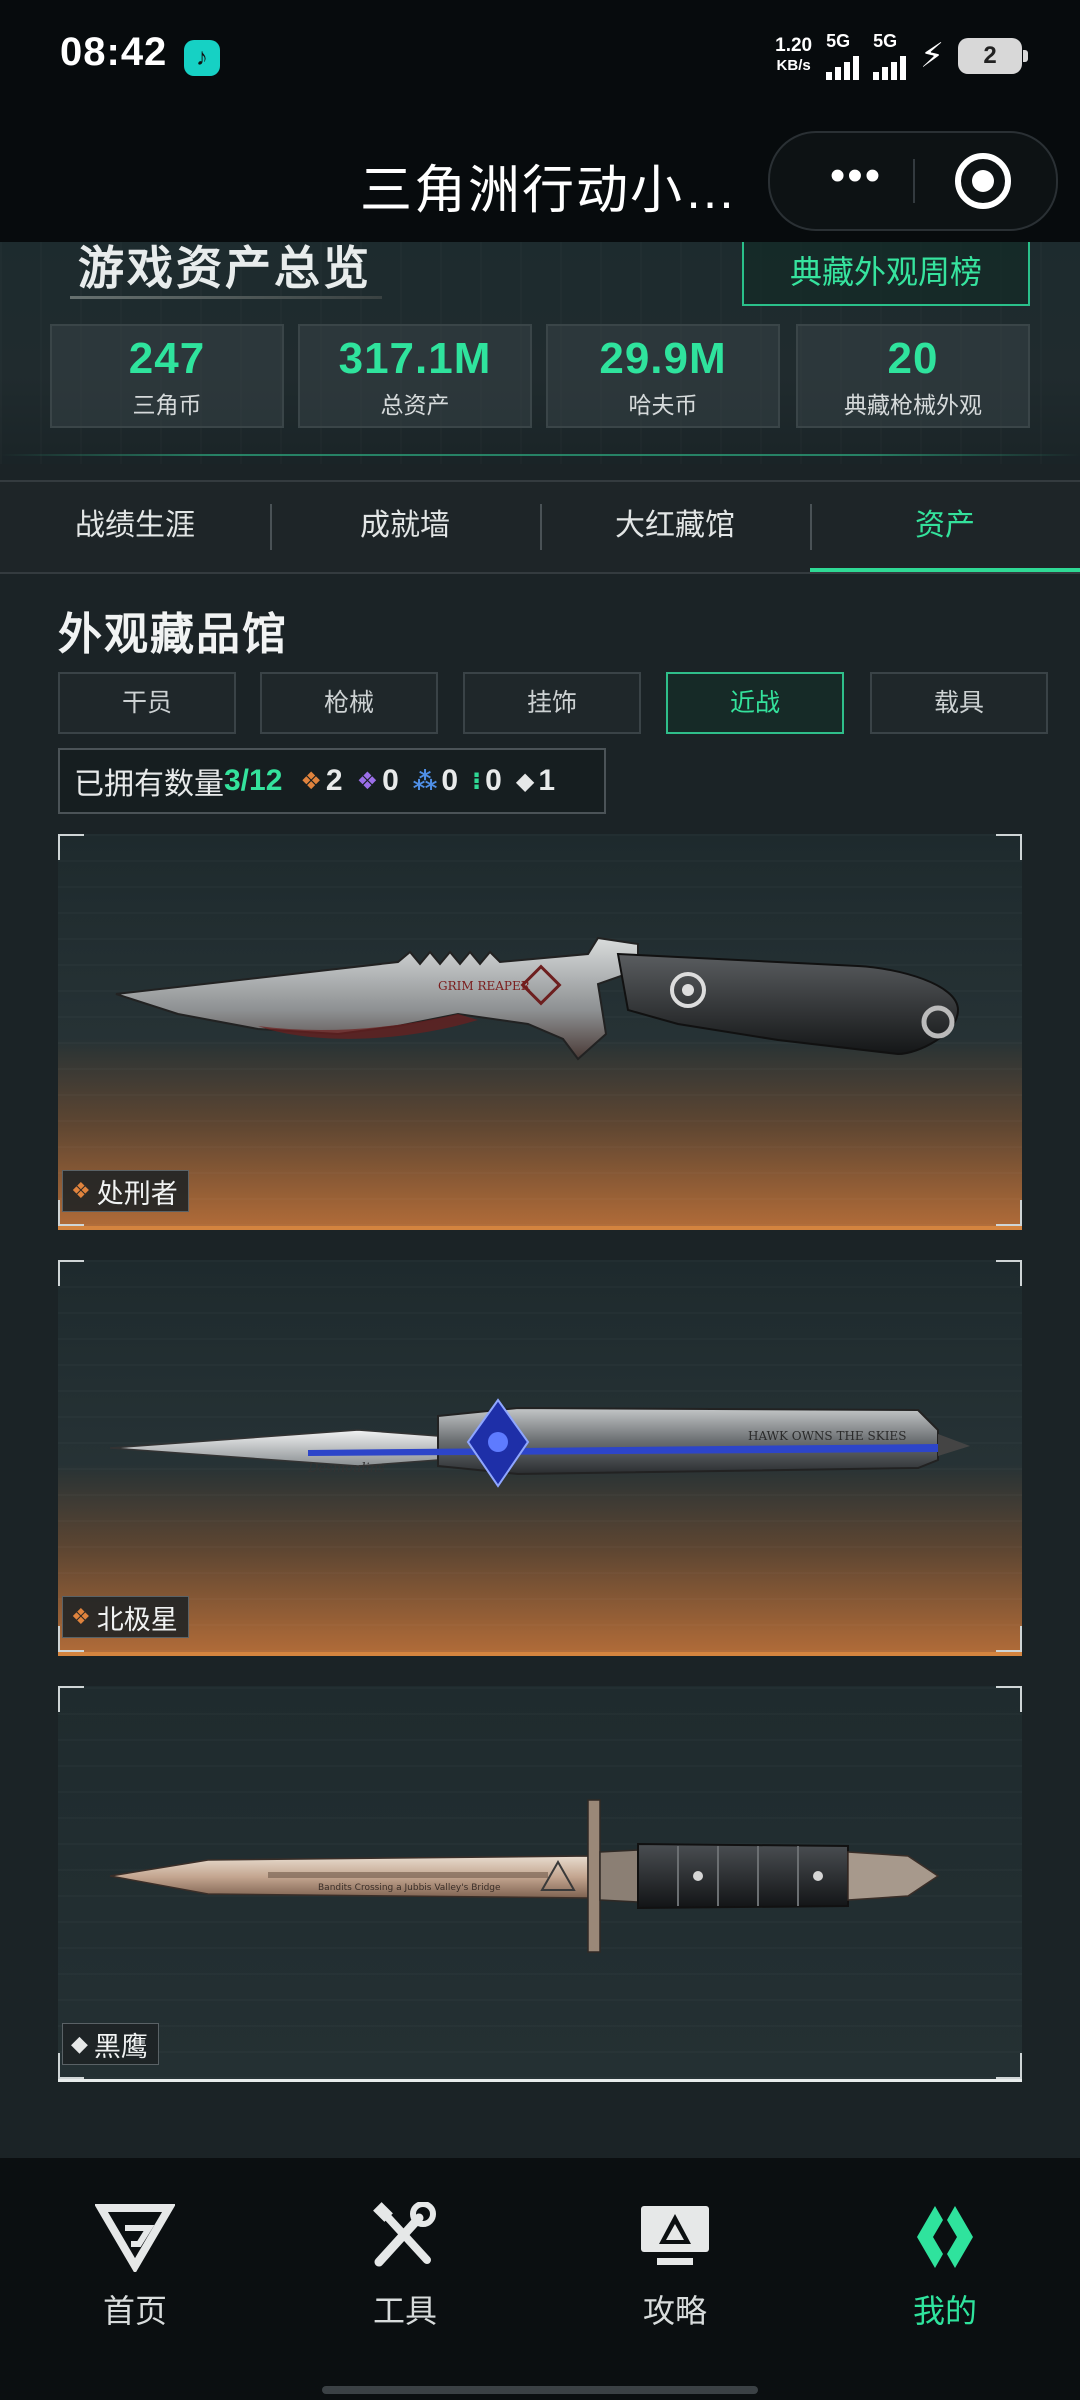 The height and width of the screenshot is (2400, 1080). Describe the element at coordinates (755, 703) in the screenshot. I see `filter-melee: 近战` at that location.